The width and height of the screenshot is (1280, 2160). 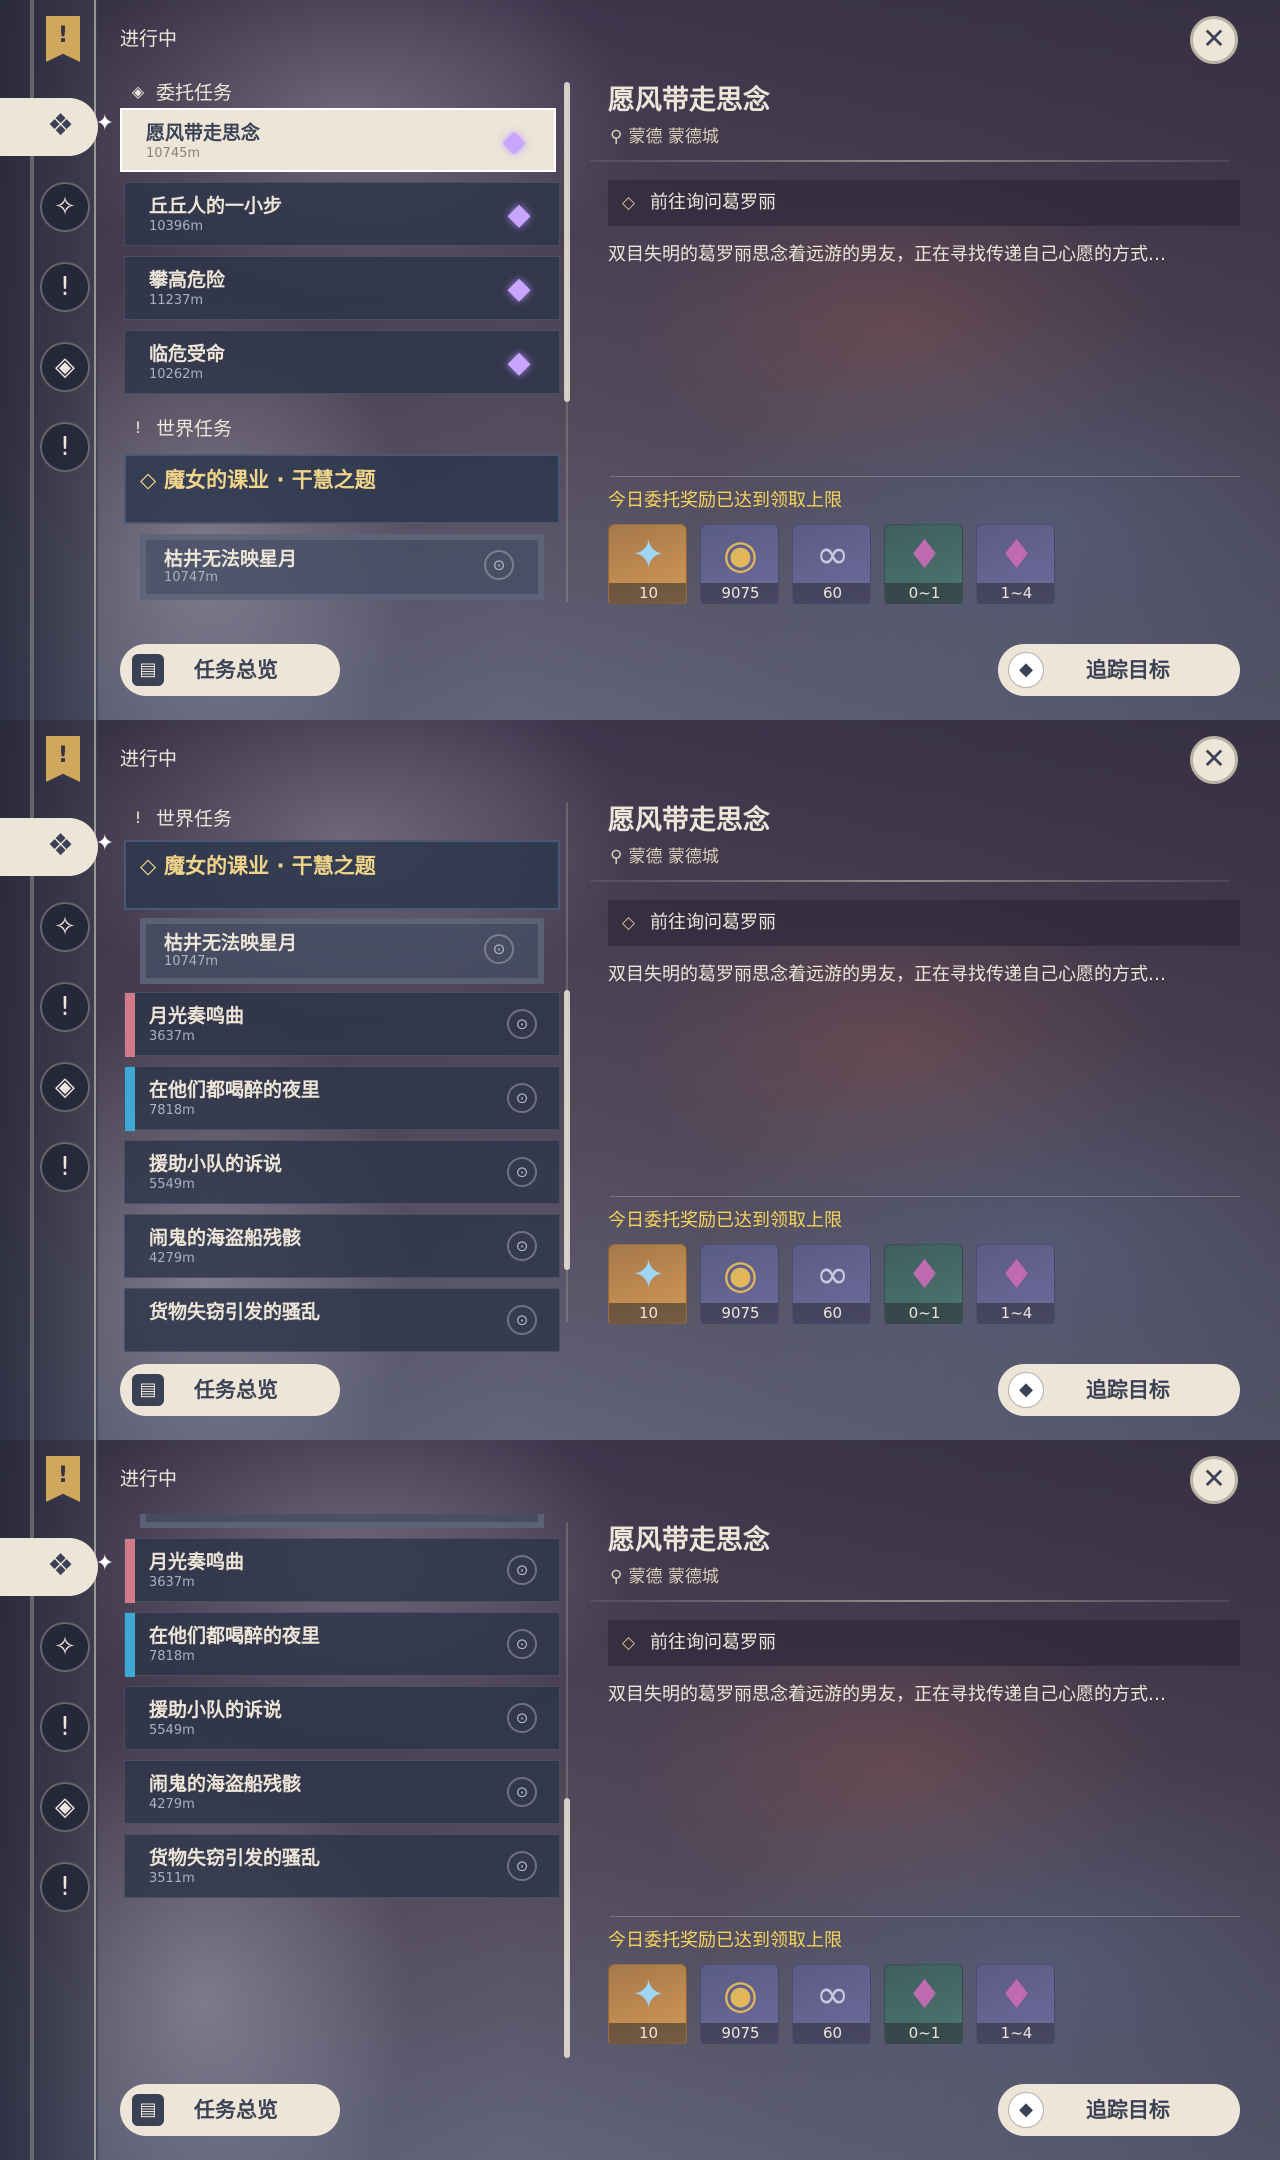 I want to click on sidebar-edge, so click(x=95, y=360).